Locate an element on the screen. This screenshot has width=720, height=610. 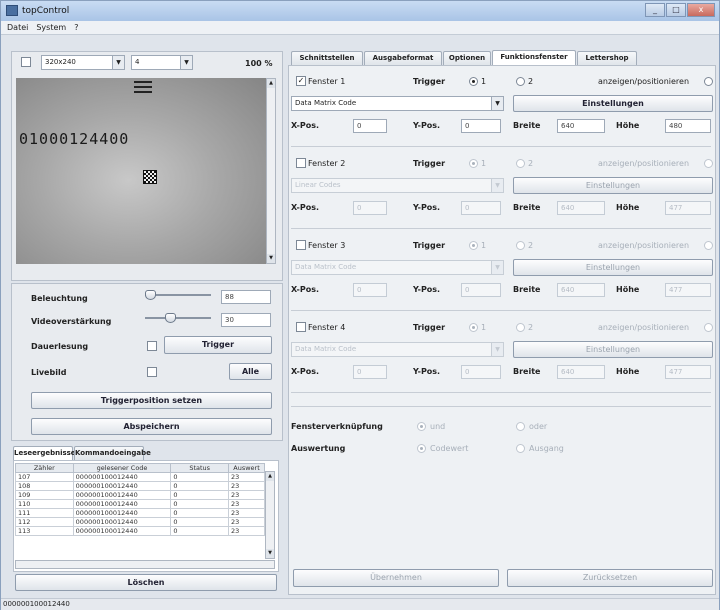
table-row: 113 000000100012440 0 23 is located at coordinates (140, 531).